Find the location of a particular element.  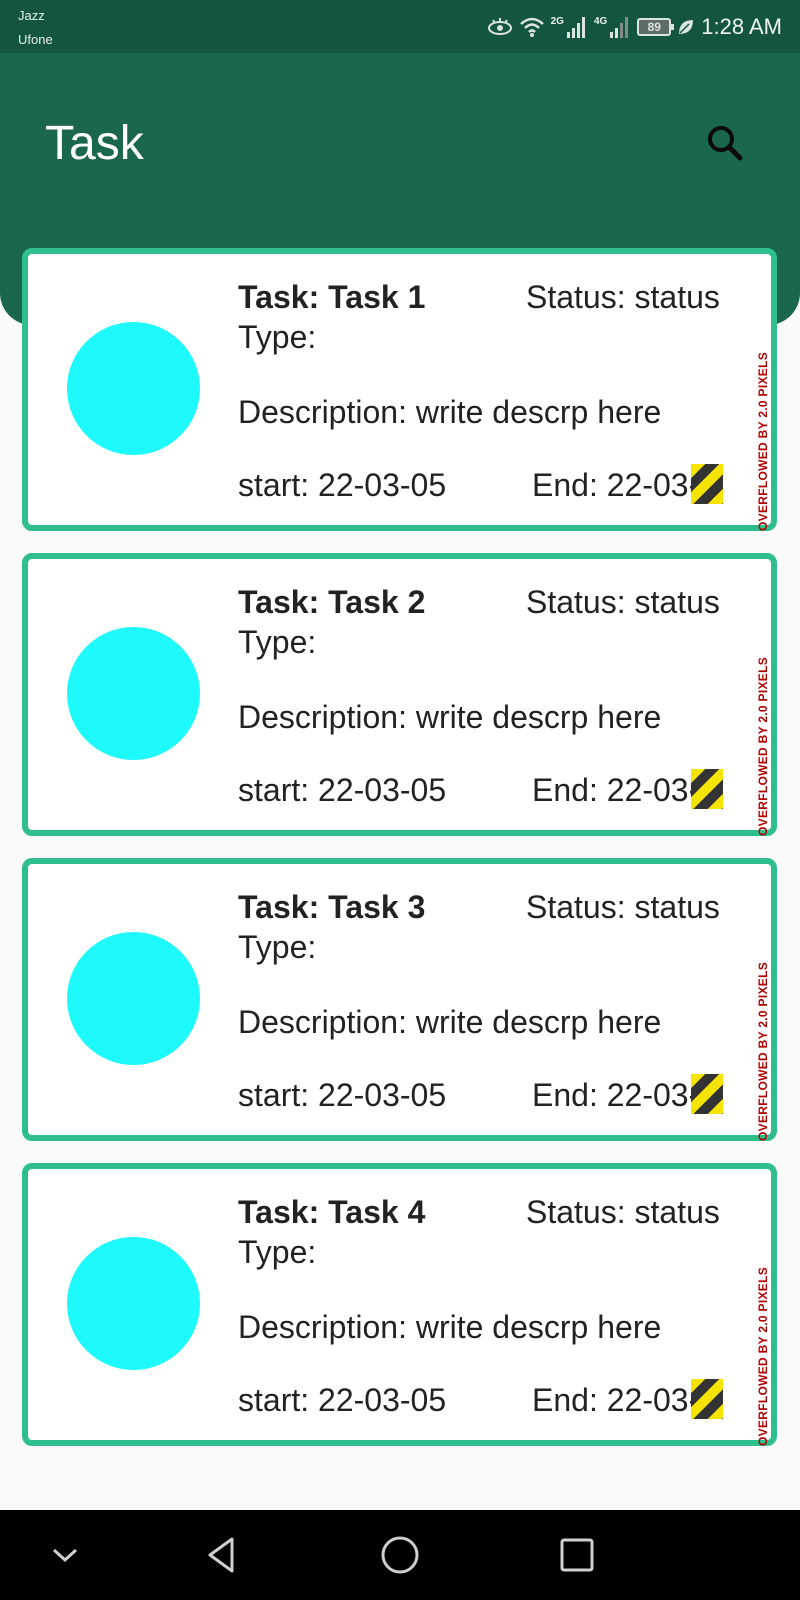

eye-icon is located at coordinates (500, 27).